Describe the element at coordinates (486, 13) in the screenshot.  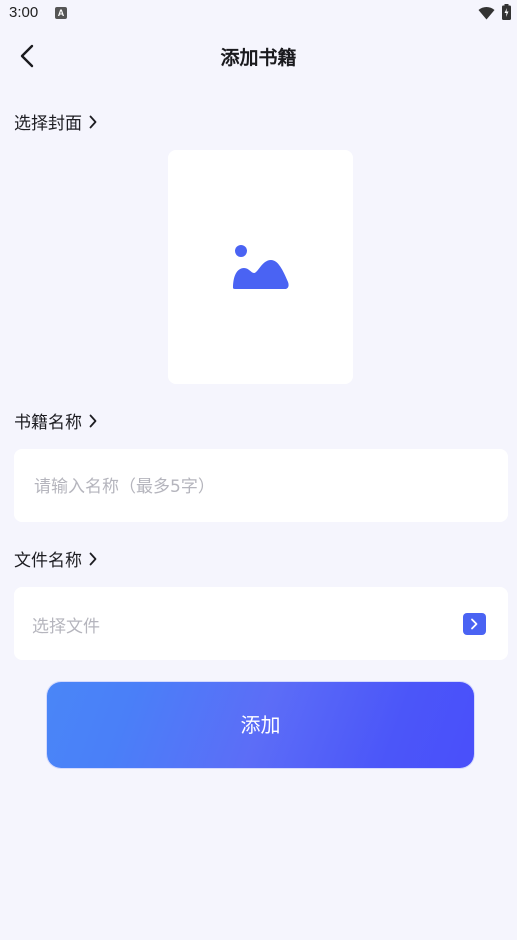
I see `wifi-icon` at that location.